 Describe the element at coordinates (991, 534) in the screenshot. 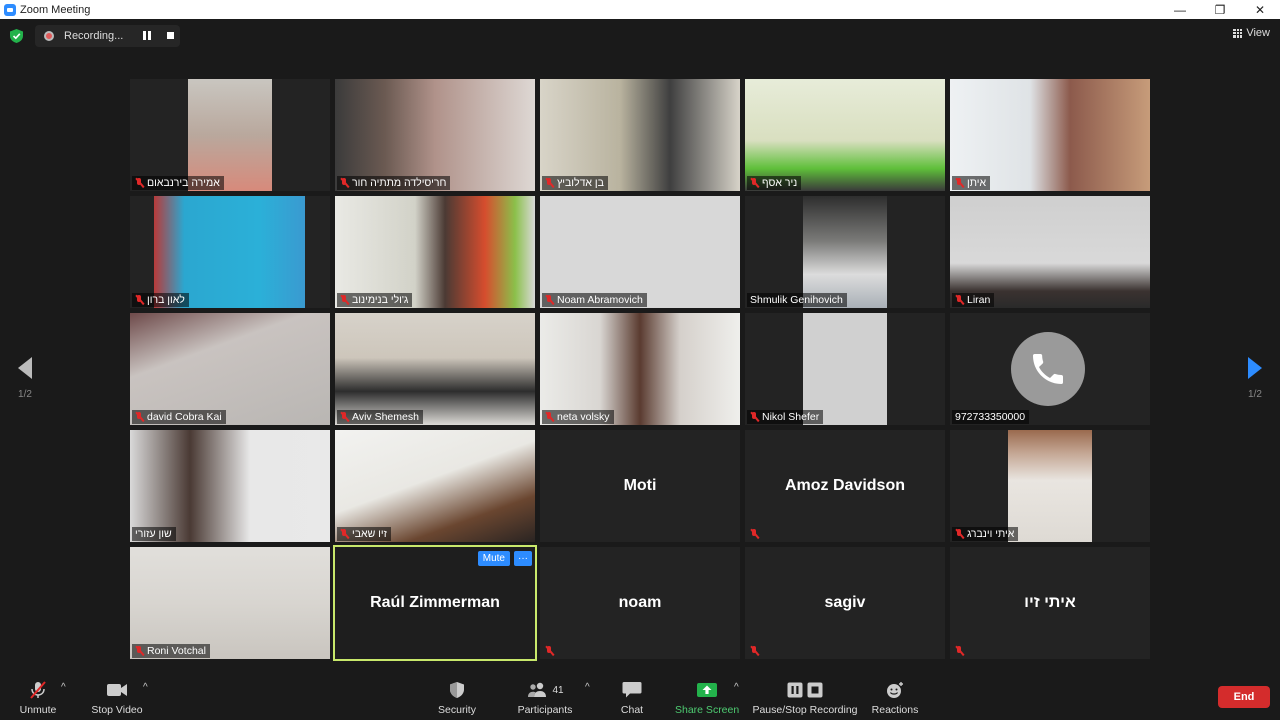

I see `participant-name: איתי וינברג` at that location.